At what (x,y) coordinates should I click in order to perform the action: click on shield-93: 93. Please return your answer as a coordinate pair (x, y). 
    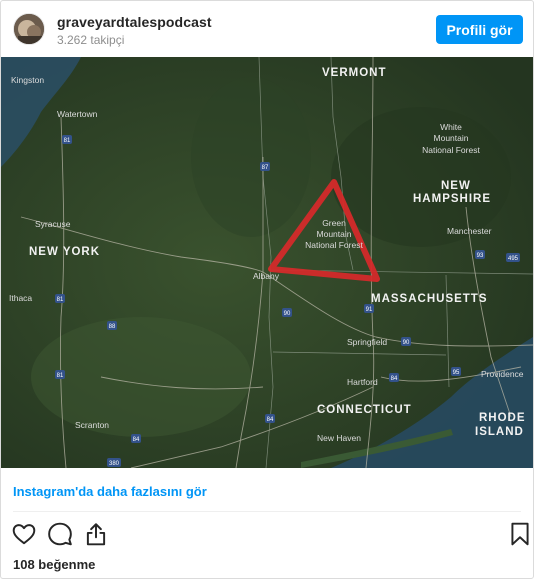
    Looking at the image, I should click on (480, 254).